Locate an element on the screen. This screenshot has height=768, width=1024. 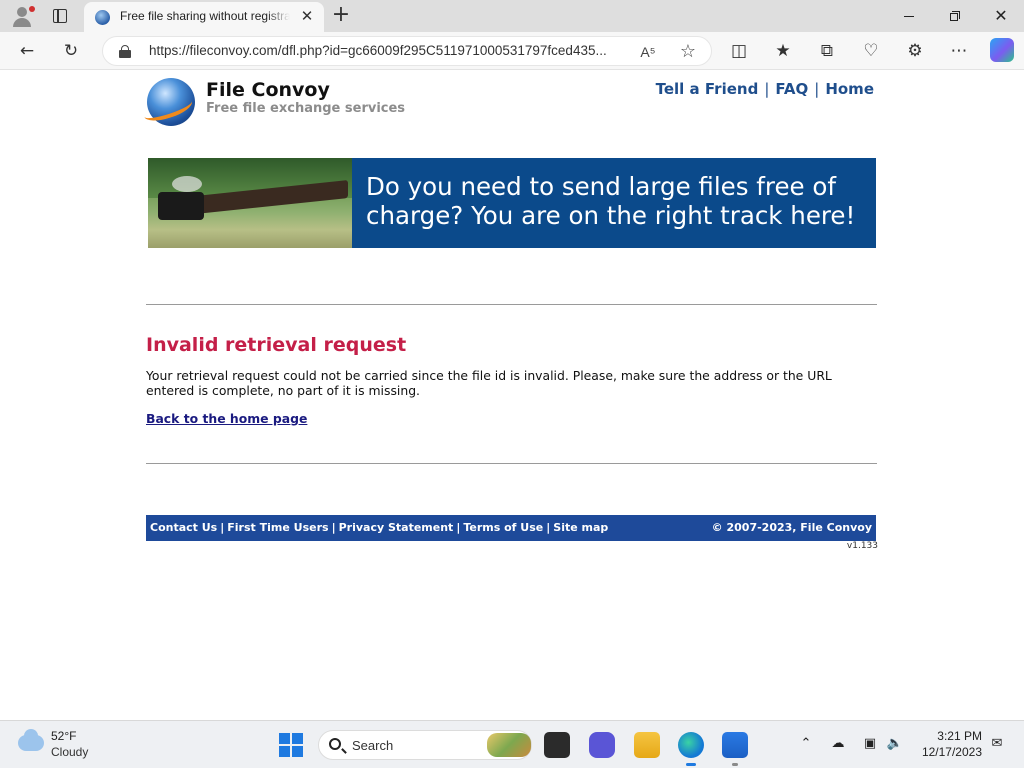
nav-link-tell-a-friend: Tell a Friend is located at coordinates (707, 89).